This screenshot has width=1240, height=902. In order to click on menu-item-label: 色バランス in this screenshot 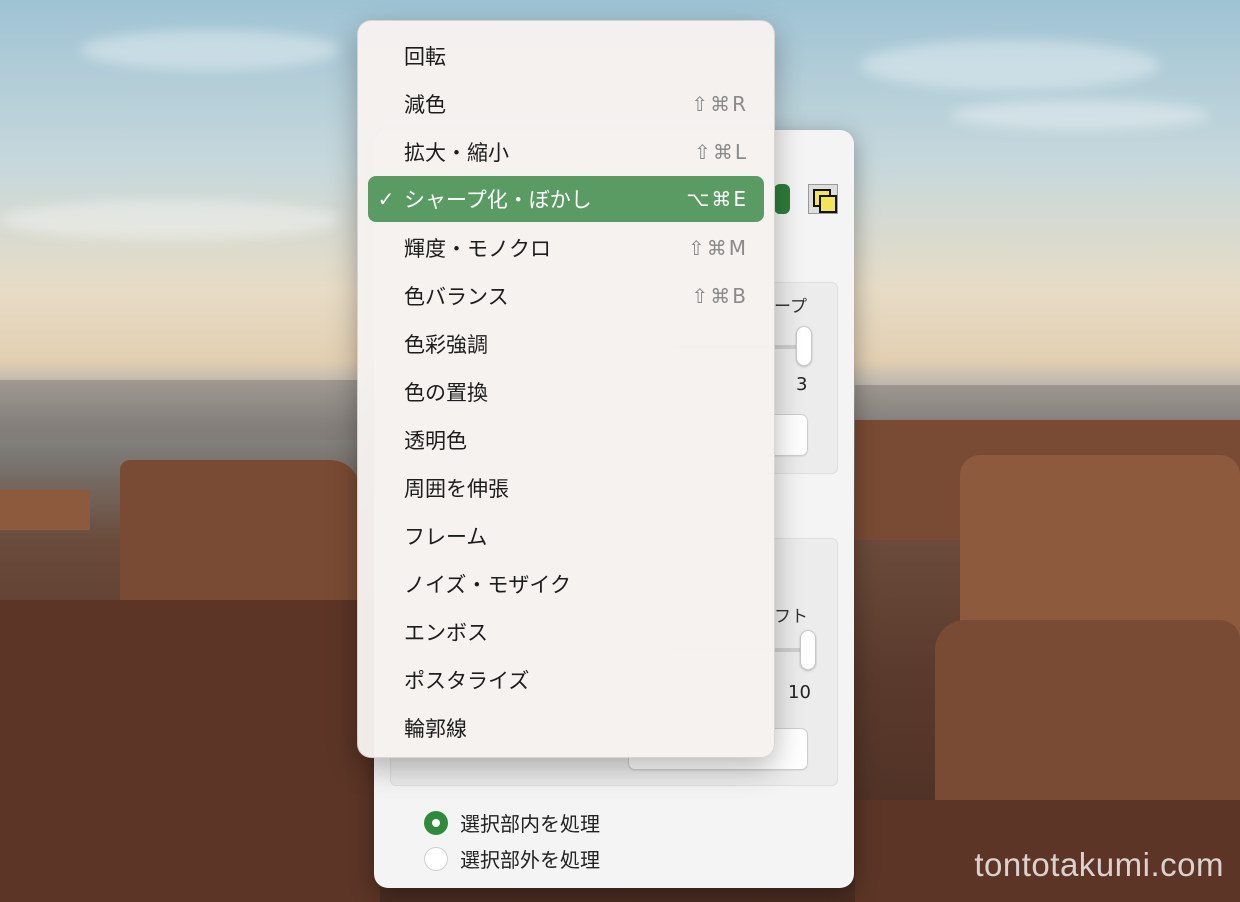, I will do `click(456, 297)`.